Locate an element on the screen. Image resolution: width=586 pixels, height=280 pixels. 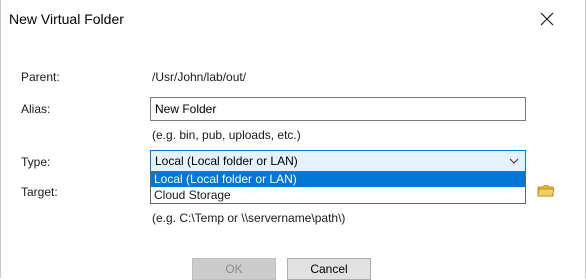
type-option-local: Local (Local folder or LAN) is located at coordinates (338, 179).